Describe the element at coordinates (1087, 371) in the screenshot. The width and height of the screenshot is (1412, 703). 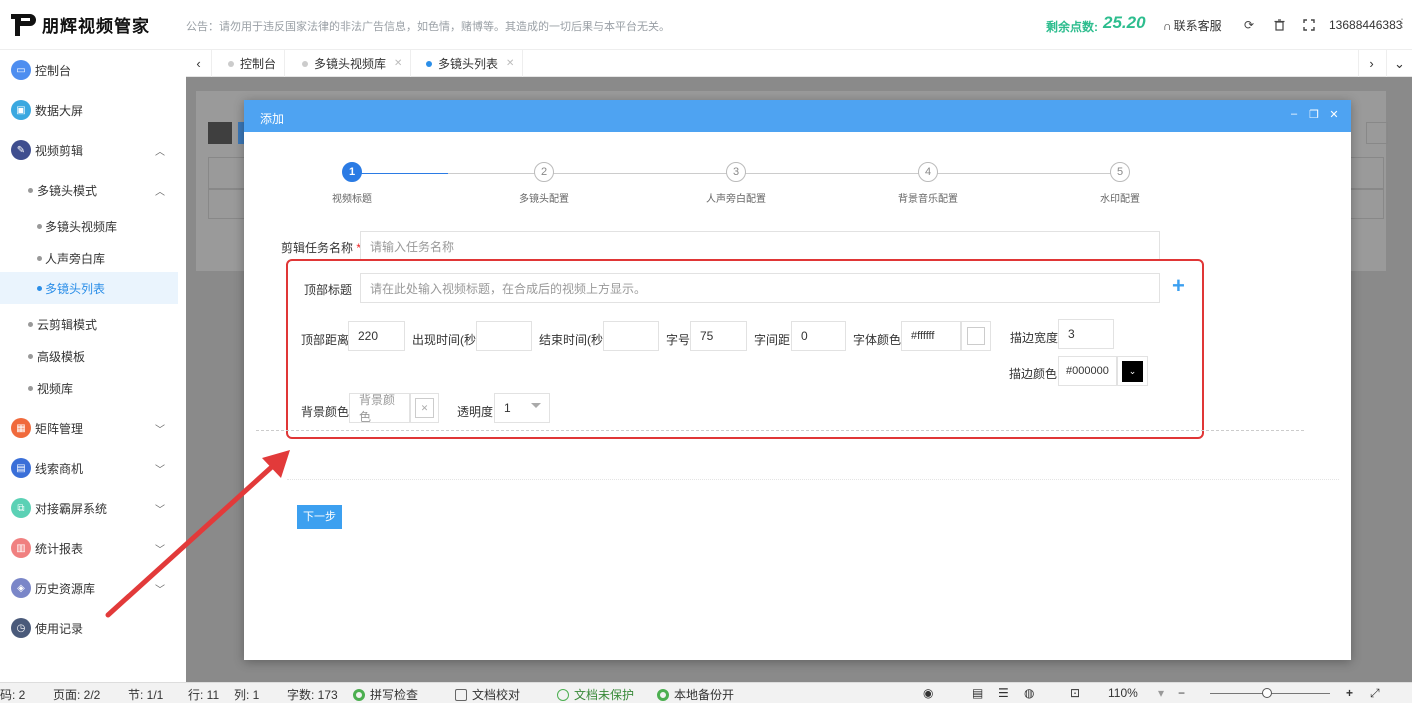
I see `stroke-color-input: #000000` at that location.